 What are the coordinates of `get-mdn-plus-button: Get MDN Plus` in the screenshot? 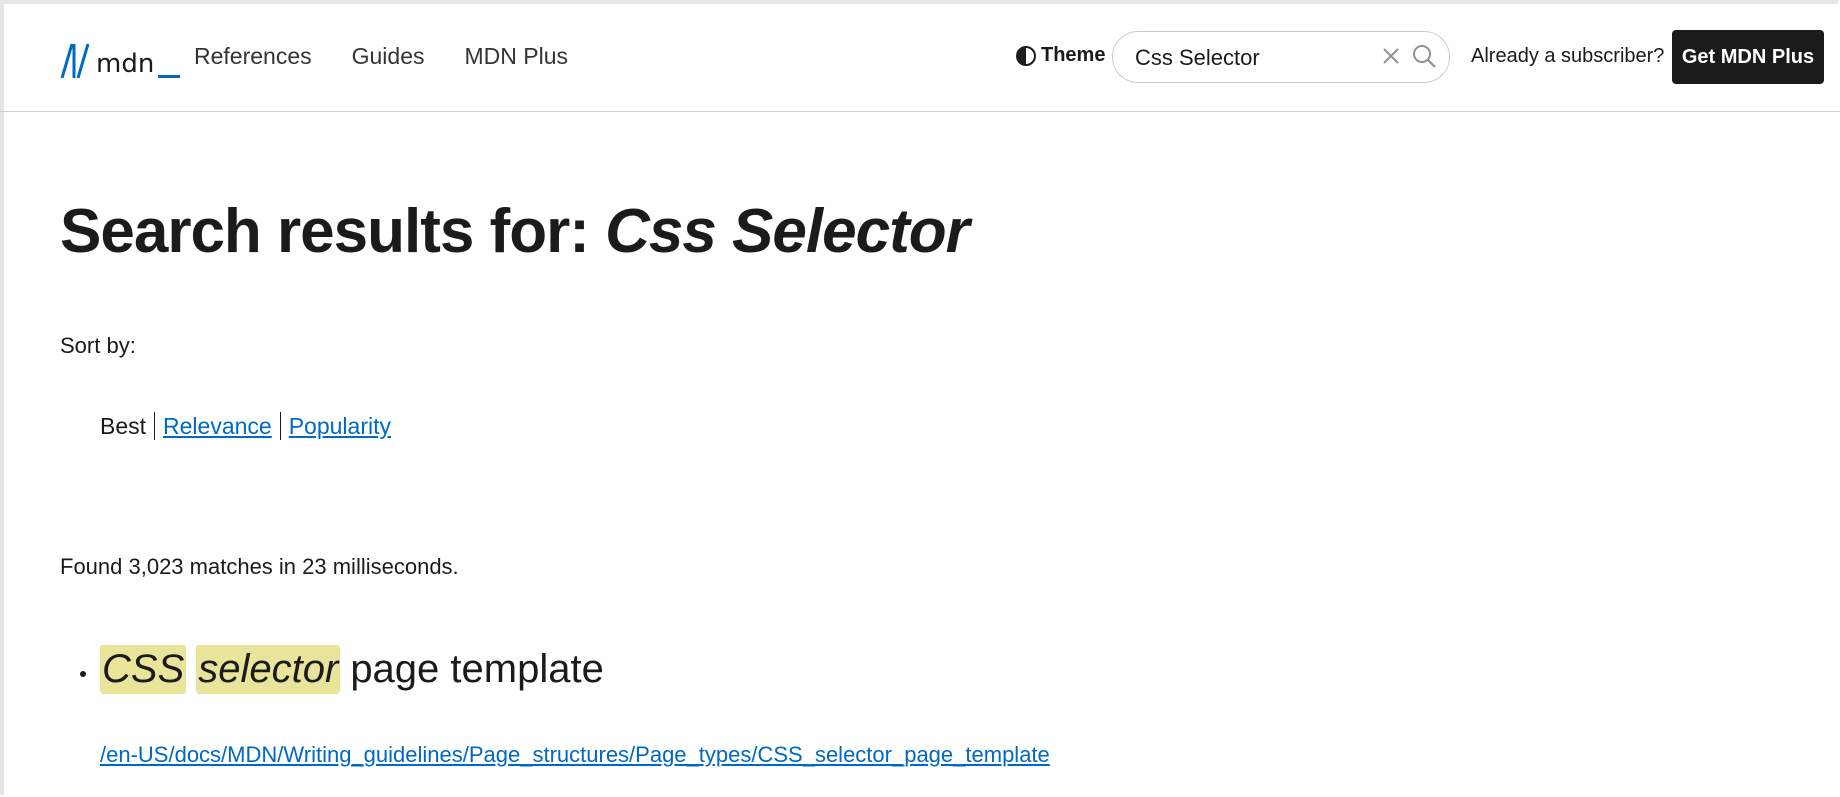 It's located at (1748, 57).